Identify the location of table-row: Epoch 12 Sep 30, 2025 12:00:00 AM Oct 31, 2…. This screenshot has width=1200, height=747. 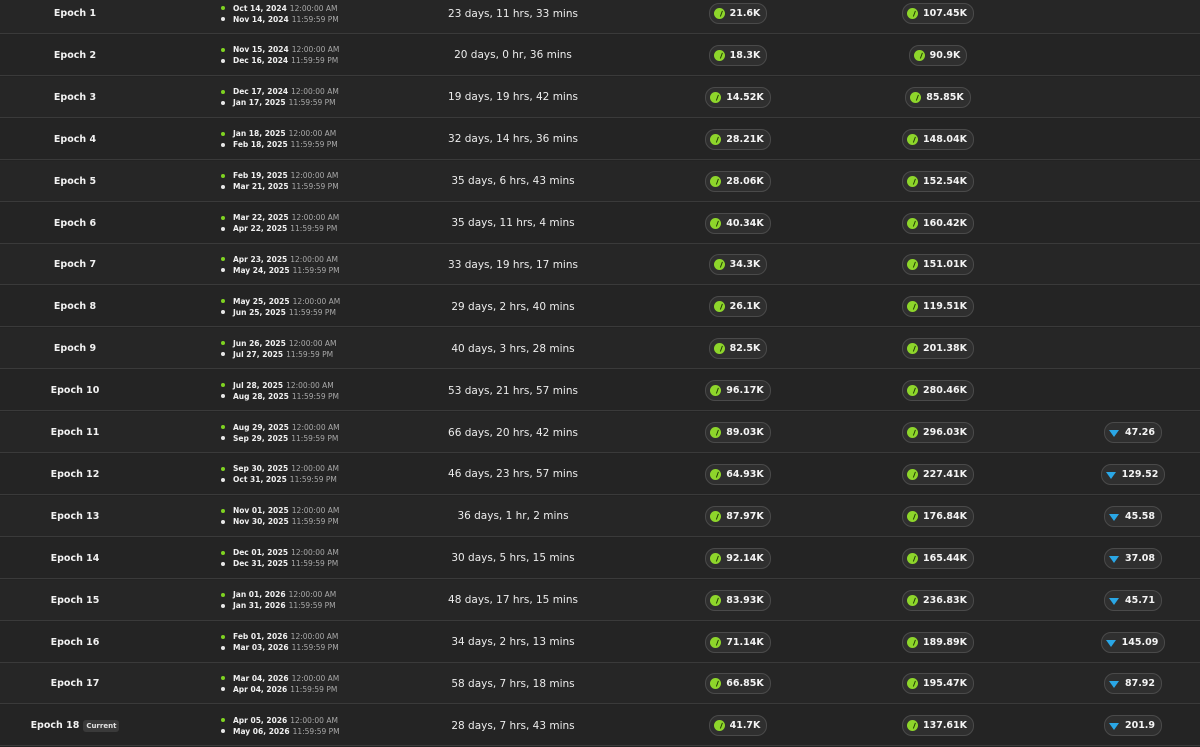
(600, 474).